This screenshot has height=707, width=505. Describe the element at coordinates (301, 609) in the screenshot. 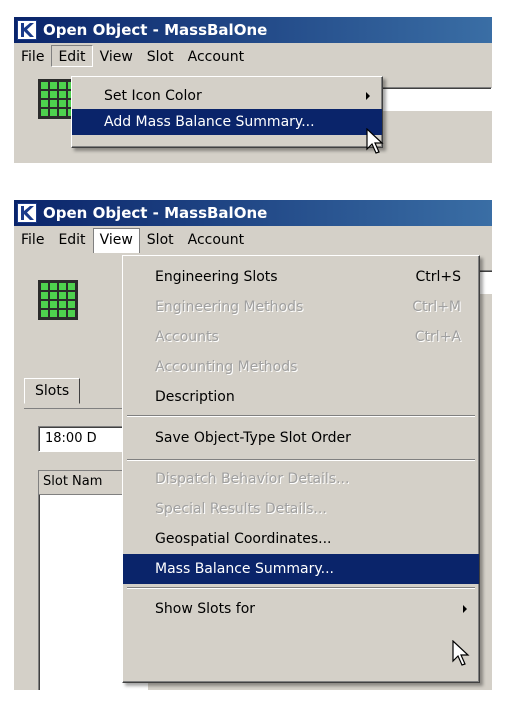

I see `menuitem-show-slots-for: Show Slots for` at that location.